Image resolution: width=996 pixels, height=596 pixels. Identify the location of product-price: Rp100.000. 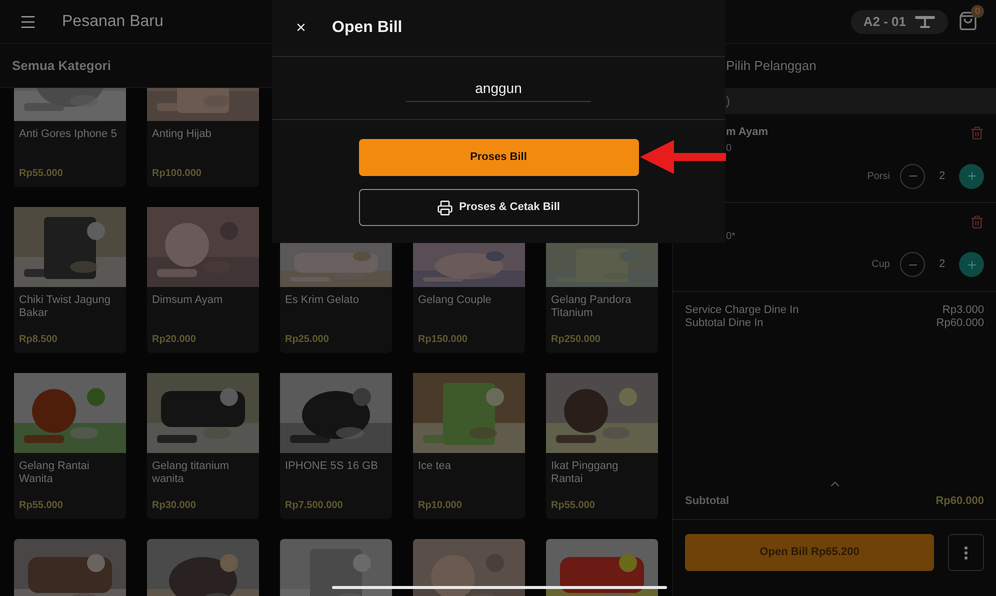
(177, 174).